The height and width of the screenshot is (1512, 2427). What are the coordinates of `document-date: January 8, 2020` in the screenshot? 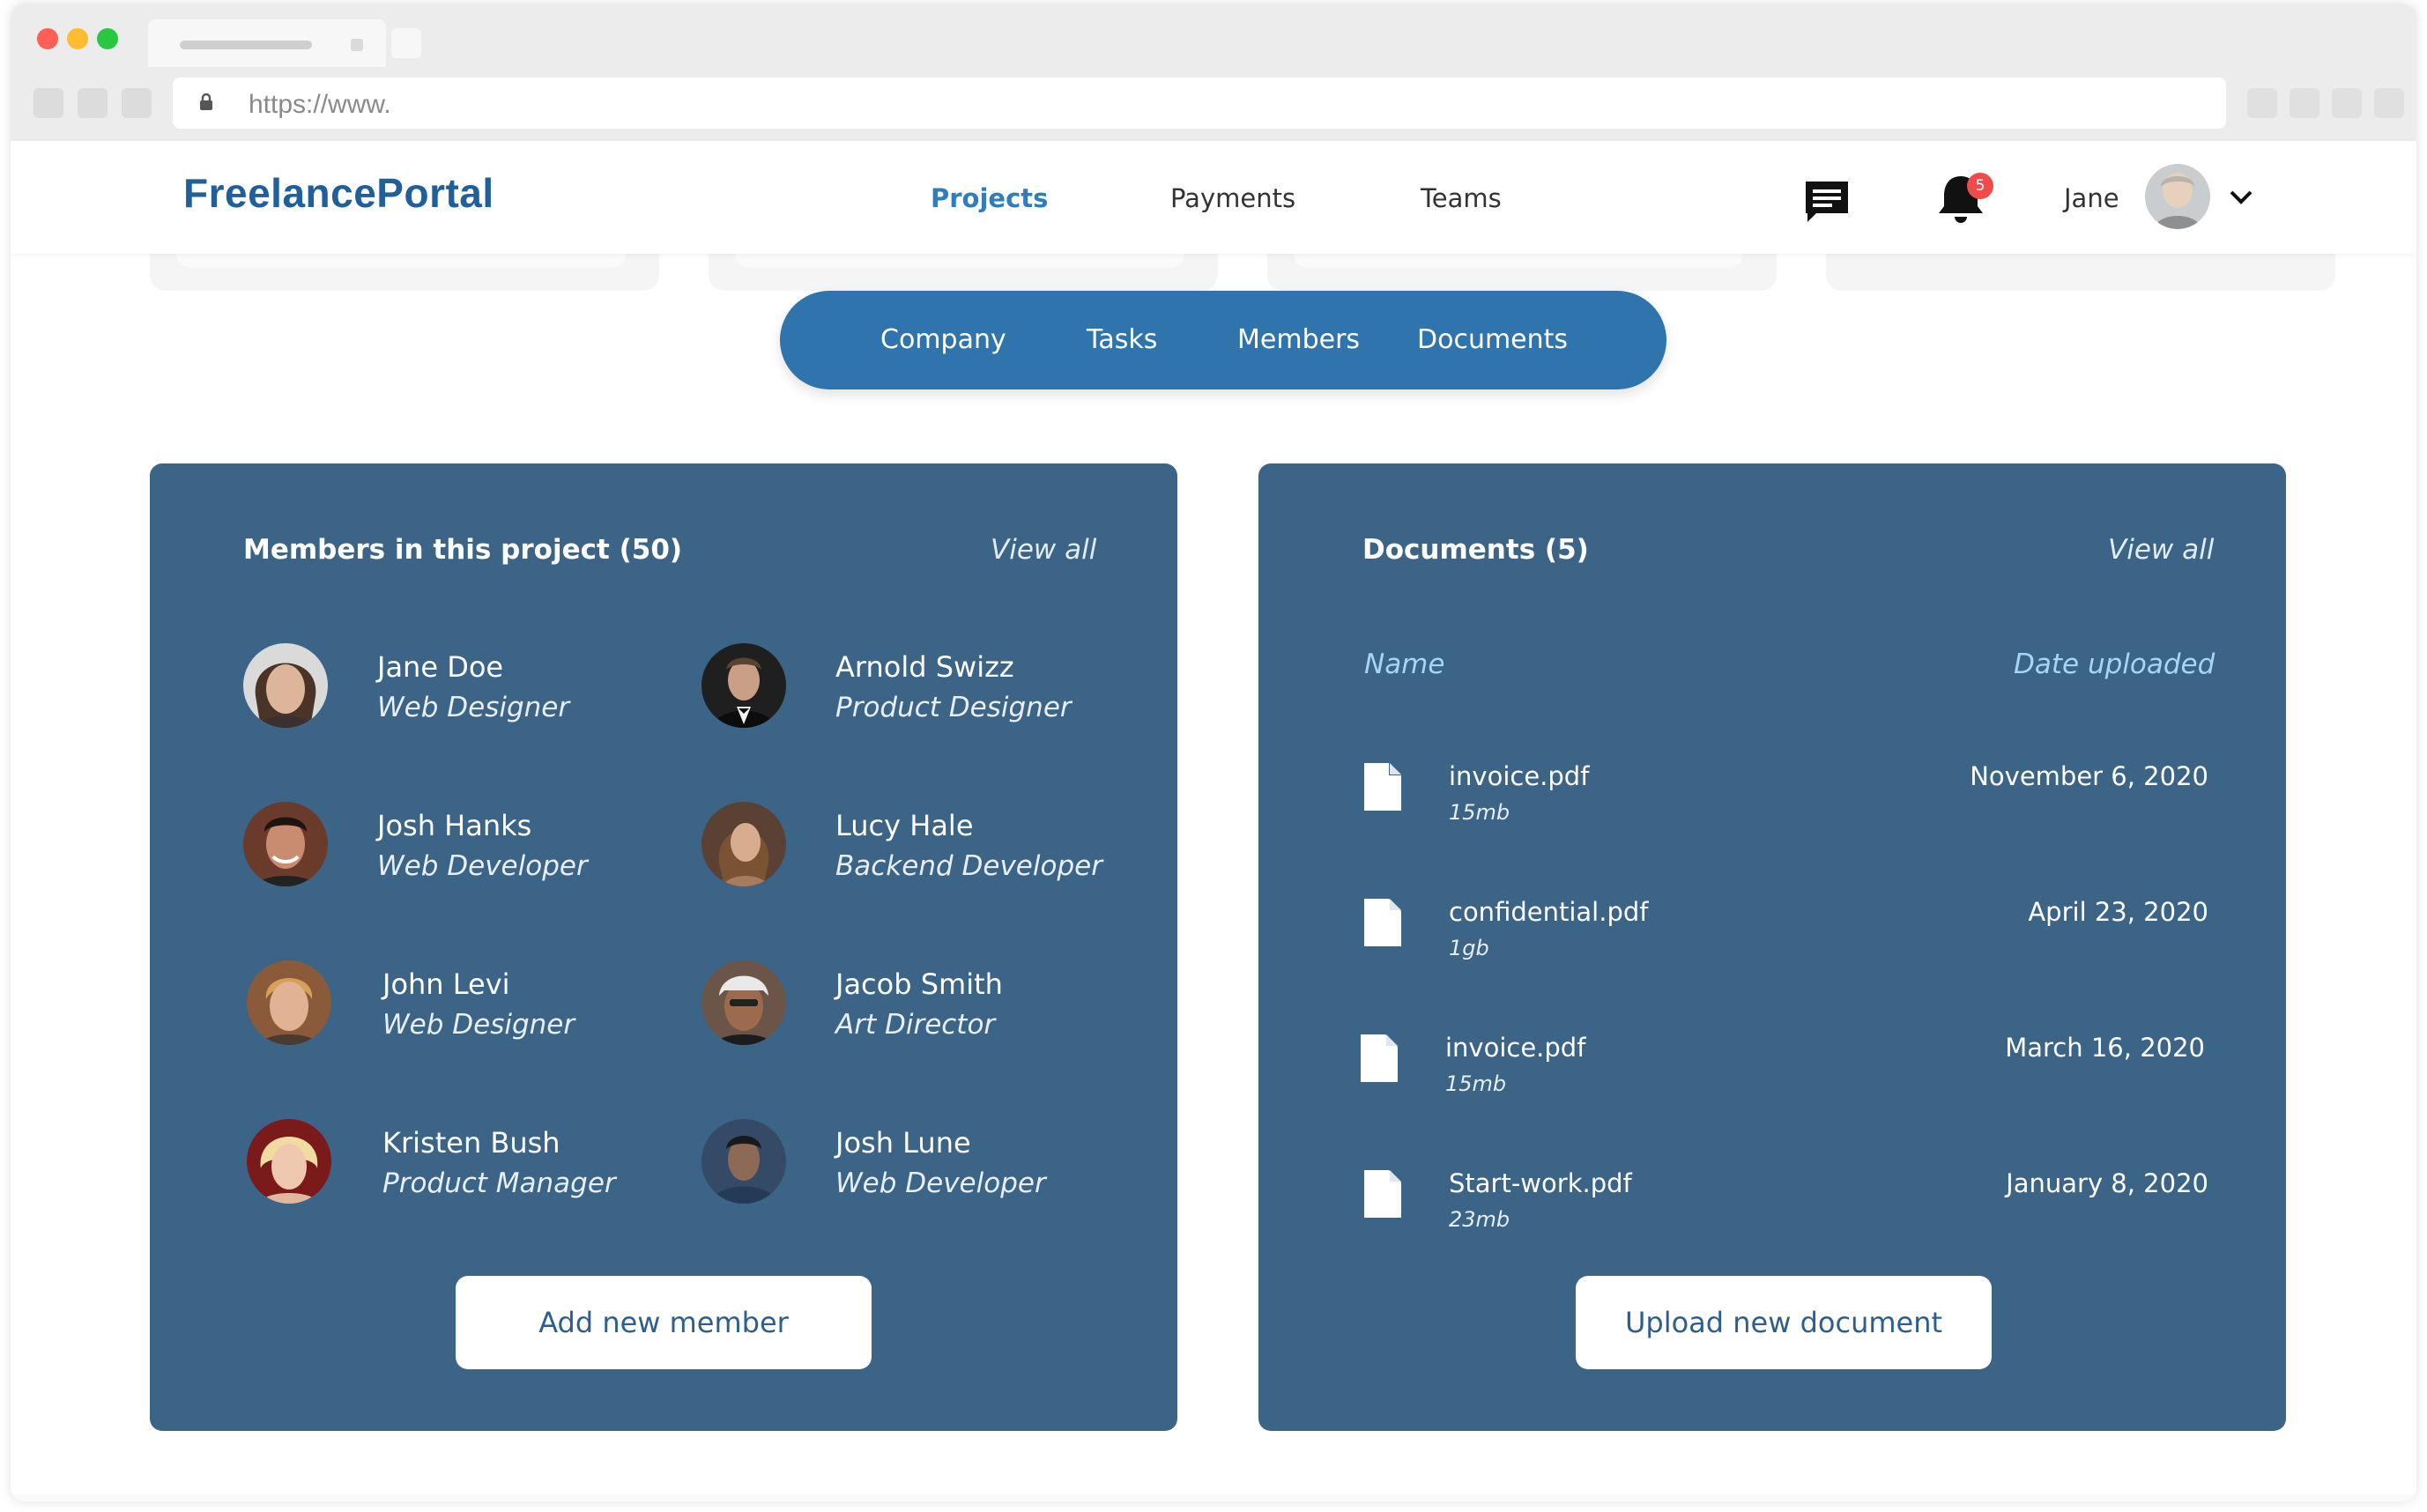 It's located at (2107, 1183).